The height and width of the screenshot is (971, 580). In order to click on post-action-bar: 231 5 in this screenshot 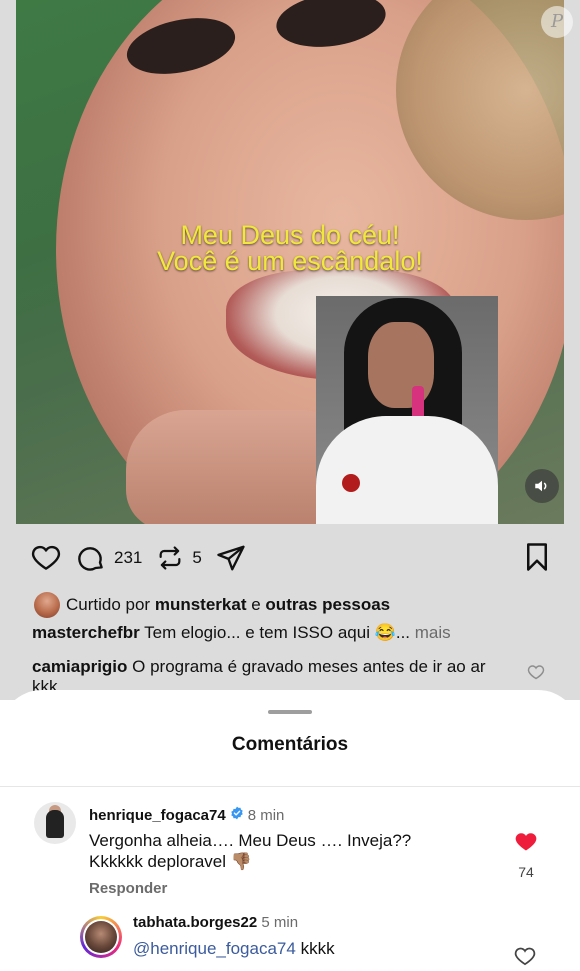, I will do `click(290, 558)`.